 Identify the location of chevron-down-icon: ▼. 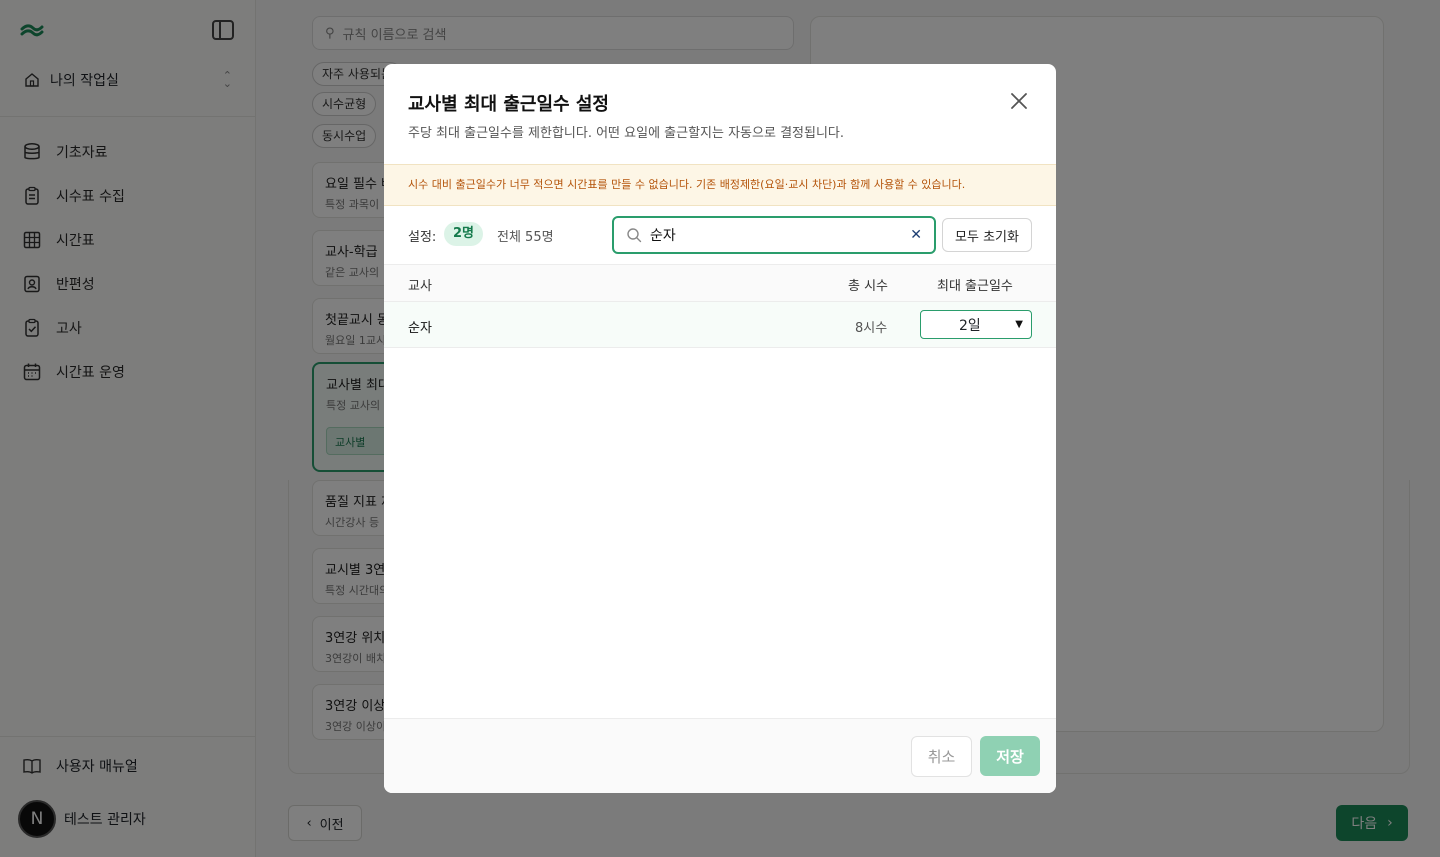
(1019, 324).